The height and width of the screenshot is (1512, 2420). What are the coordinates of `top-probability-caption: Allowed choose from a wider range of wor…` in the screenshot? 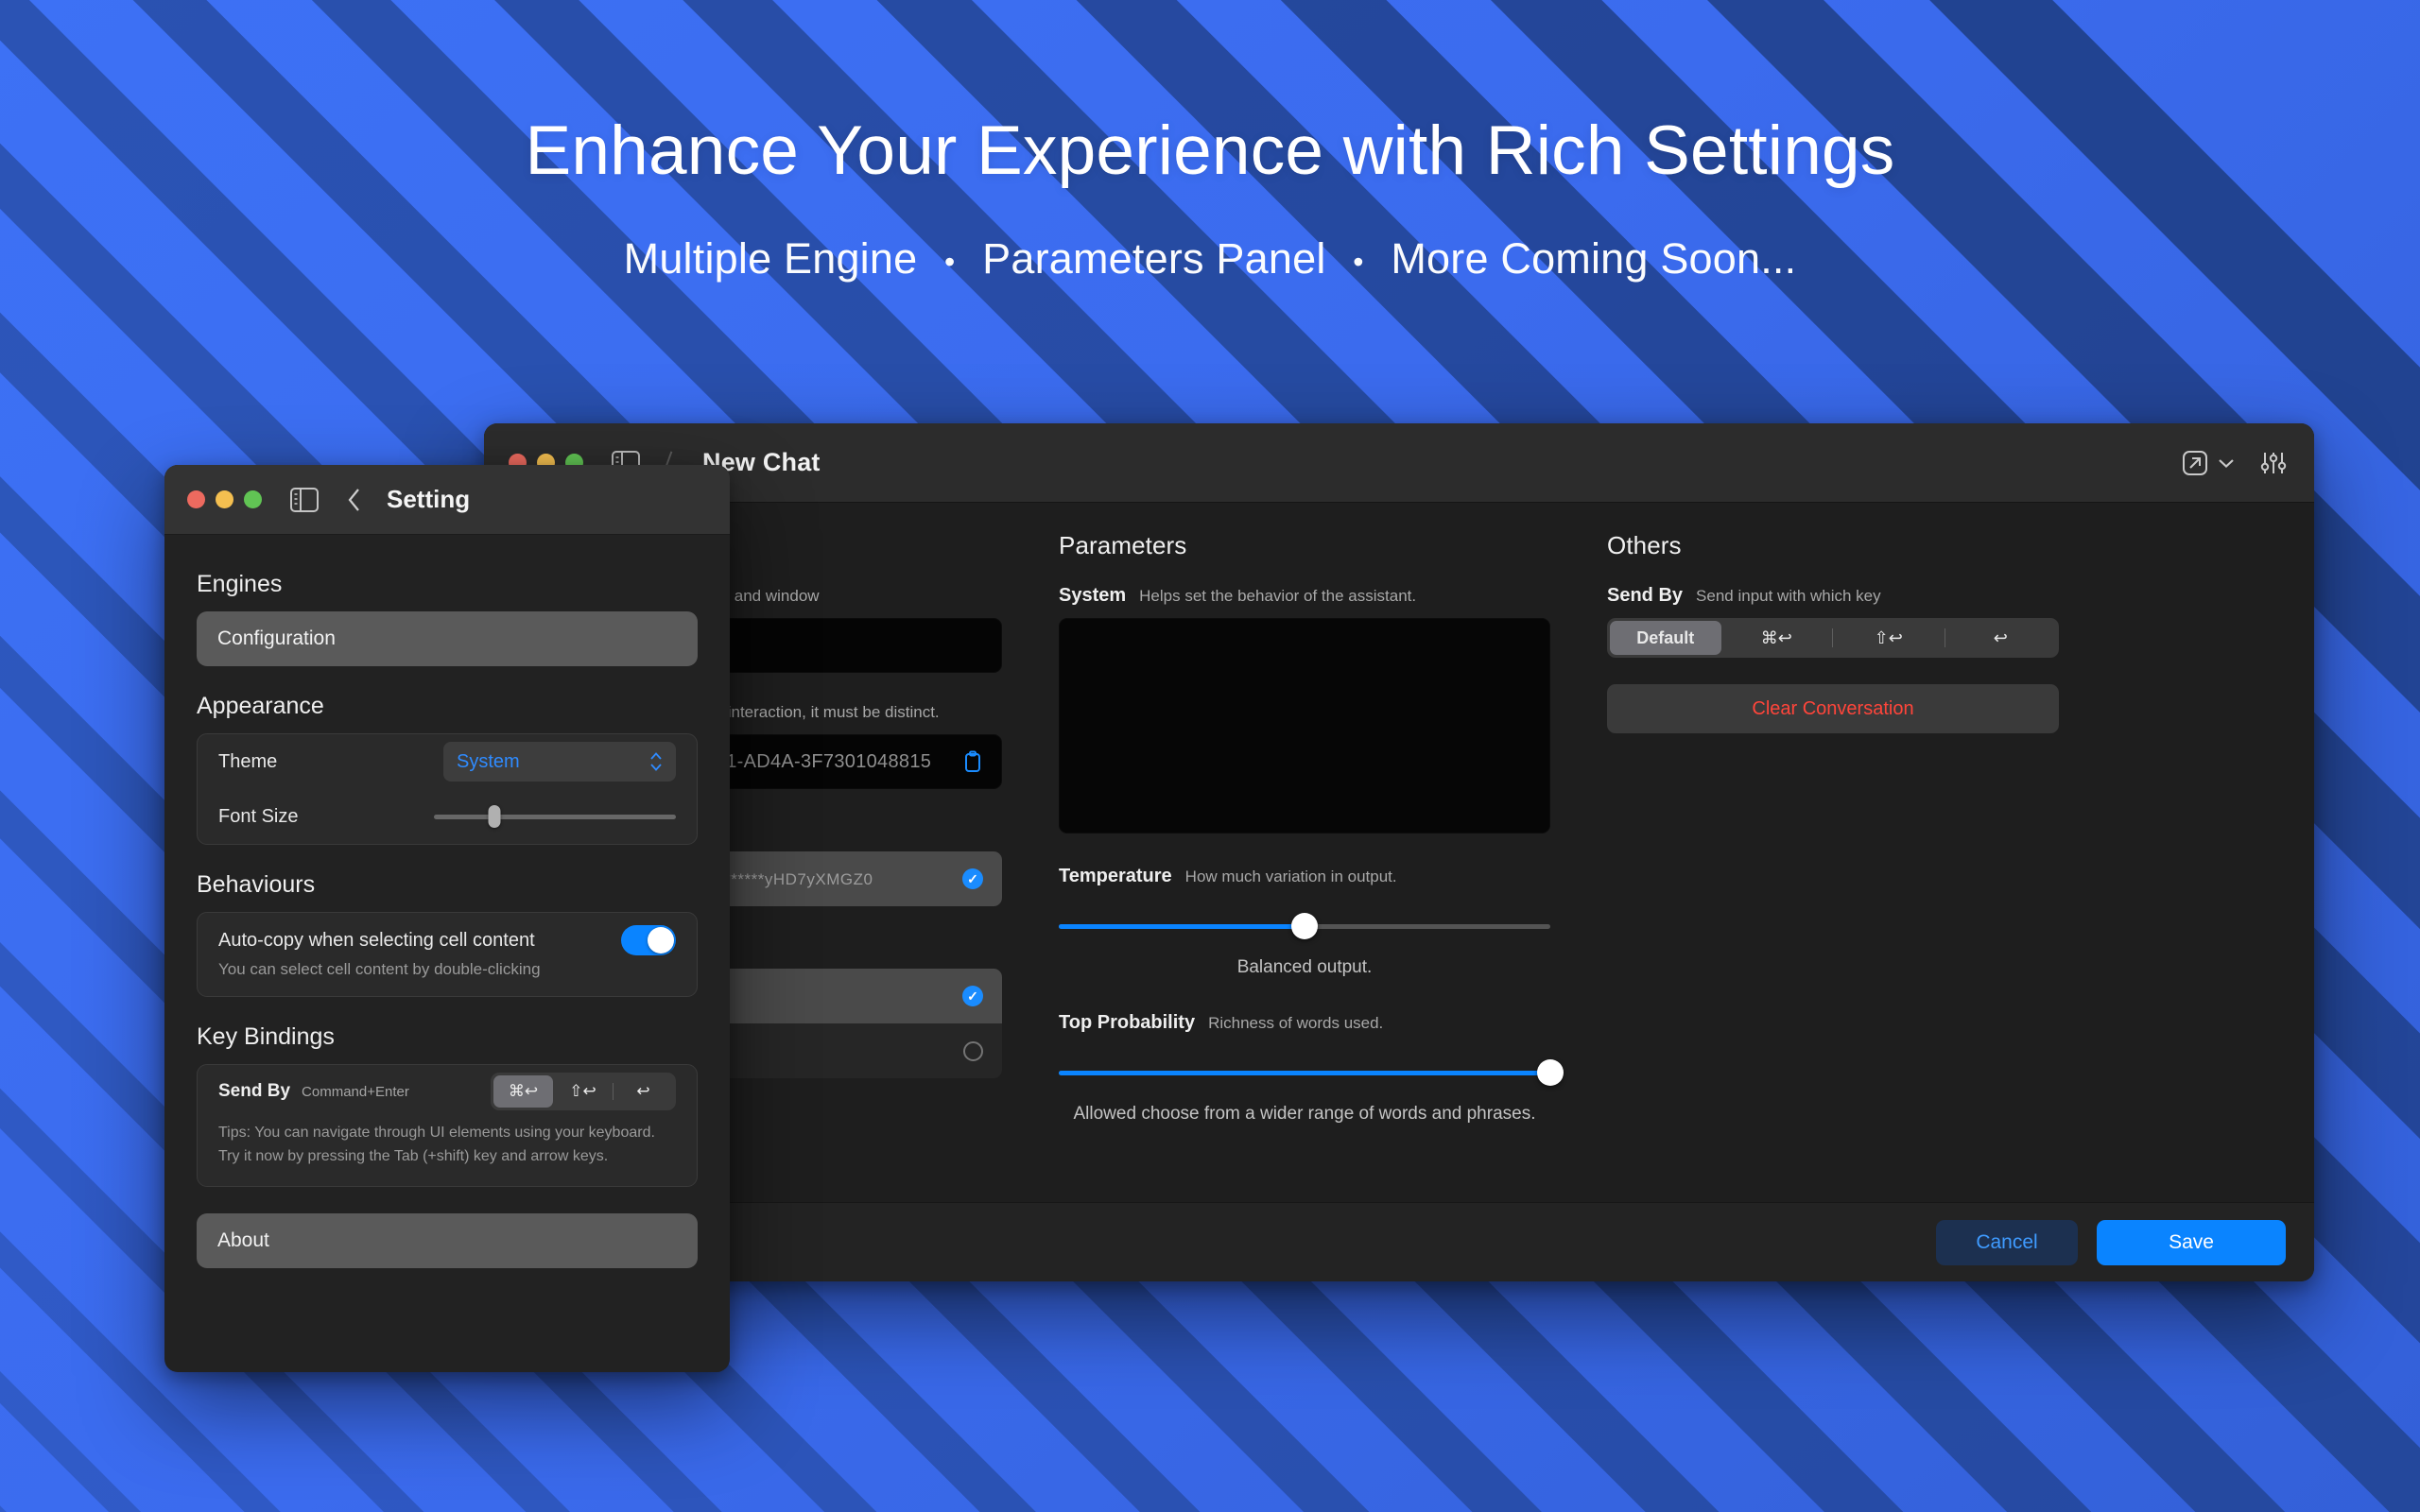 It's located at (1304, 1114).